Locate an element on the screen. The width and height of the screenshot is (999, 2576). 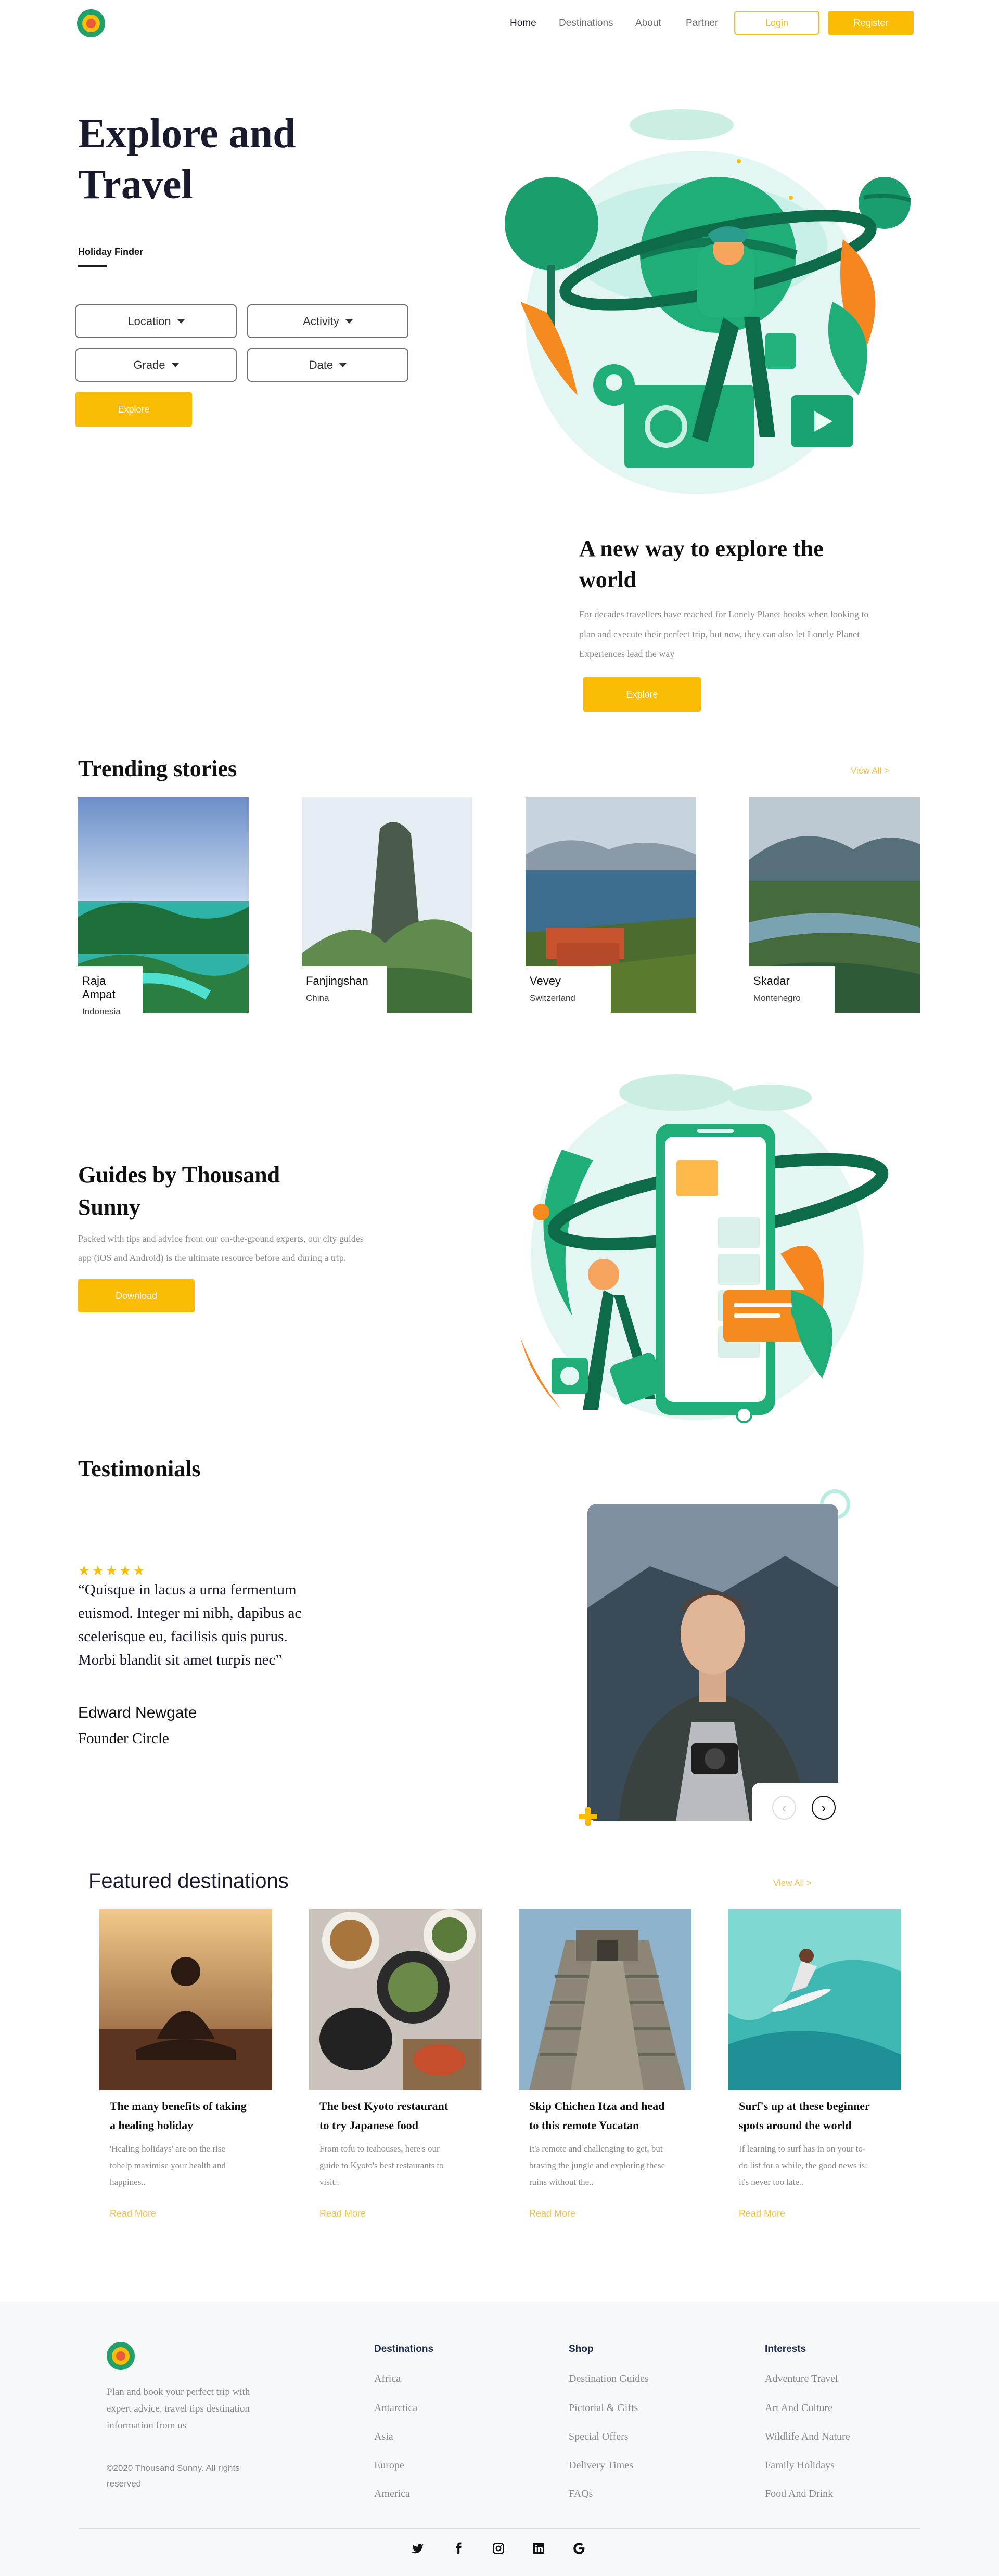
footer-divider is located at coordinates (499, 2528).